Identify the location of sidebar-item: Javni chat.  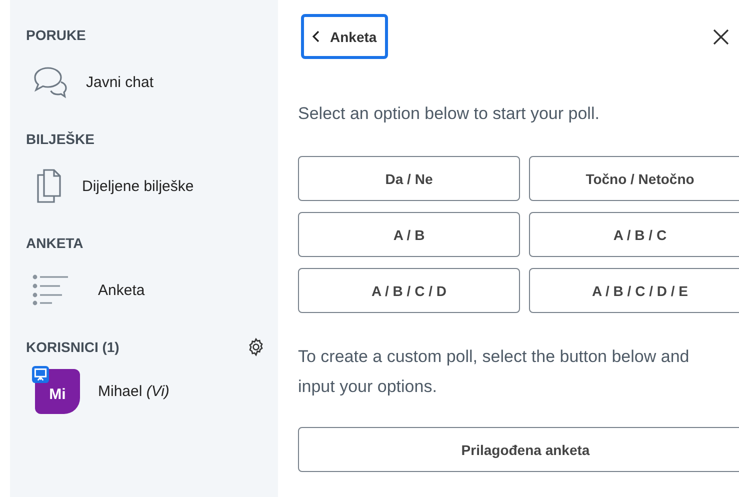
(144, 82).